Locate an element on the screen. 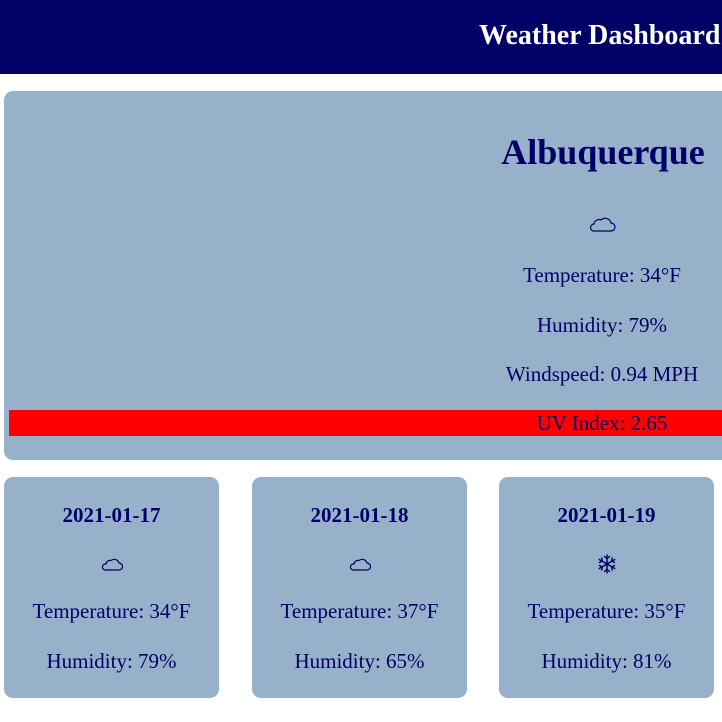 The height and width of the screenshot is (722, 722). forecast-date: 2021-01-18 is located at coordinates (359, 515).